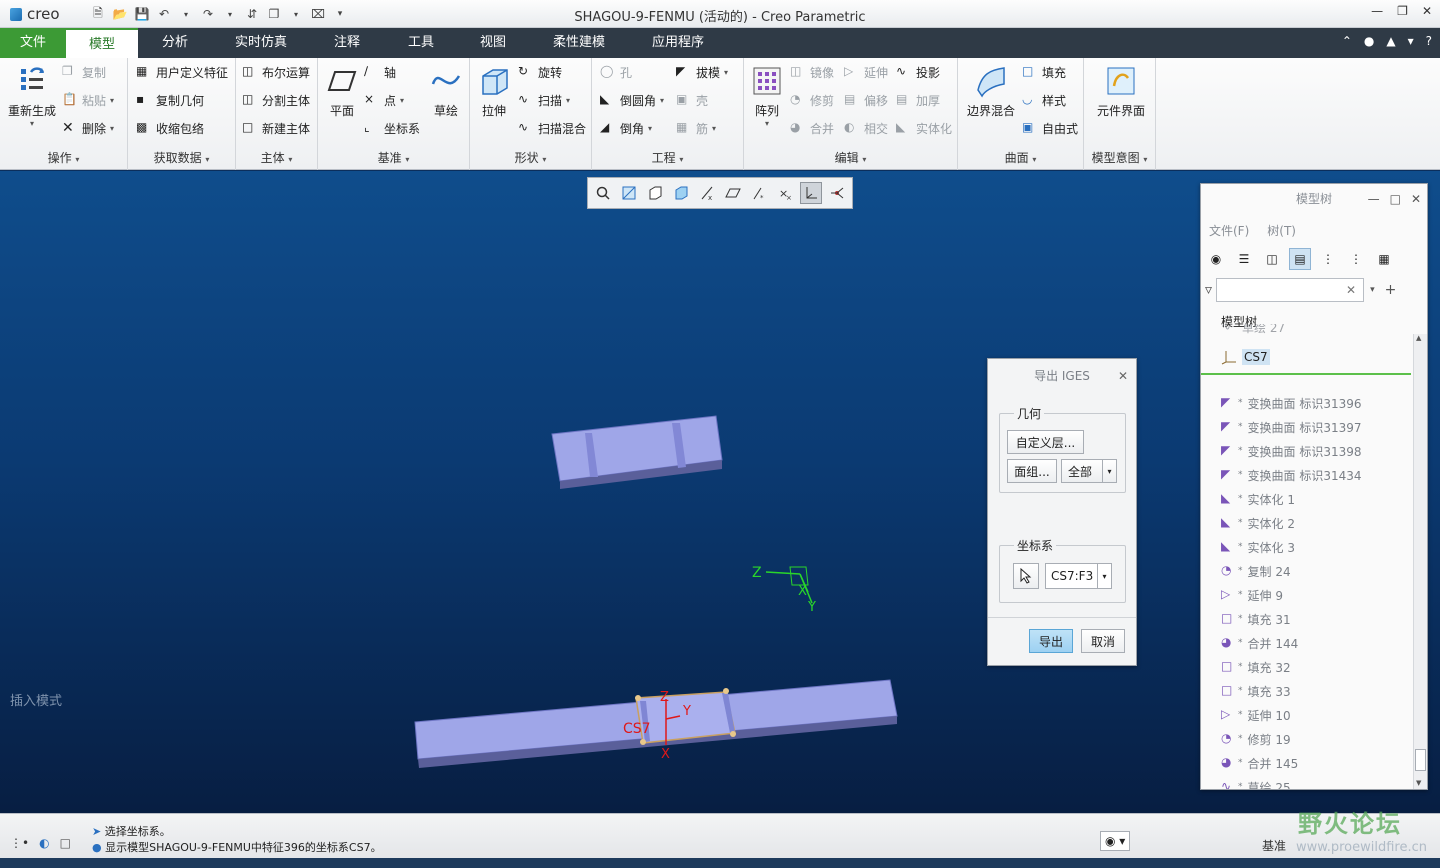 This screenshot has width=1440, height=868. Describe the element at coordinates (866, 128) in the screenshot. I see `intersect-button: ◐ 相交` at that location.